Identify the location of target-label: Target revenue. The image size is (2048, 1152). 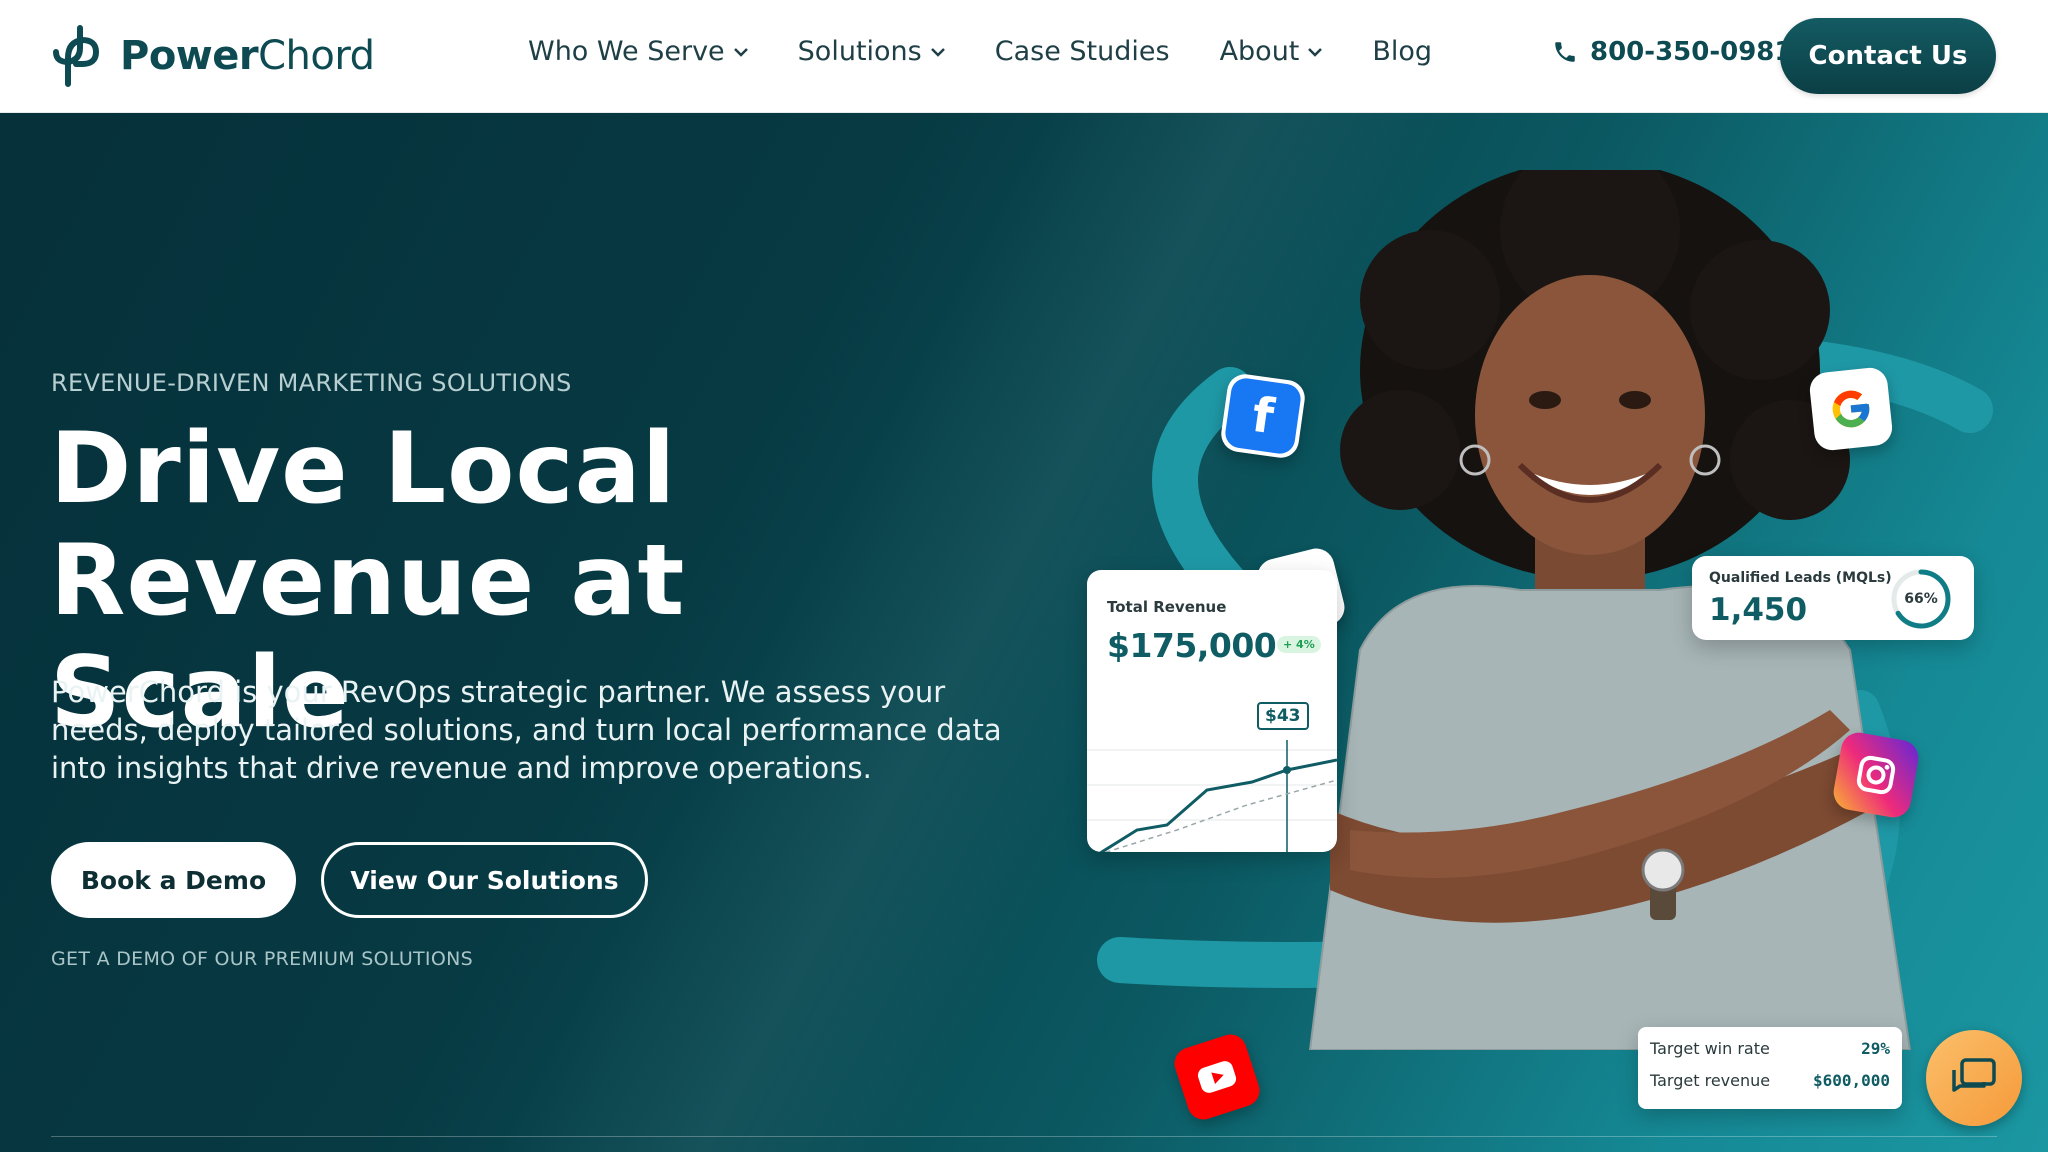
(1710, 1080).